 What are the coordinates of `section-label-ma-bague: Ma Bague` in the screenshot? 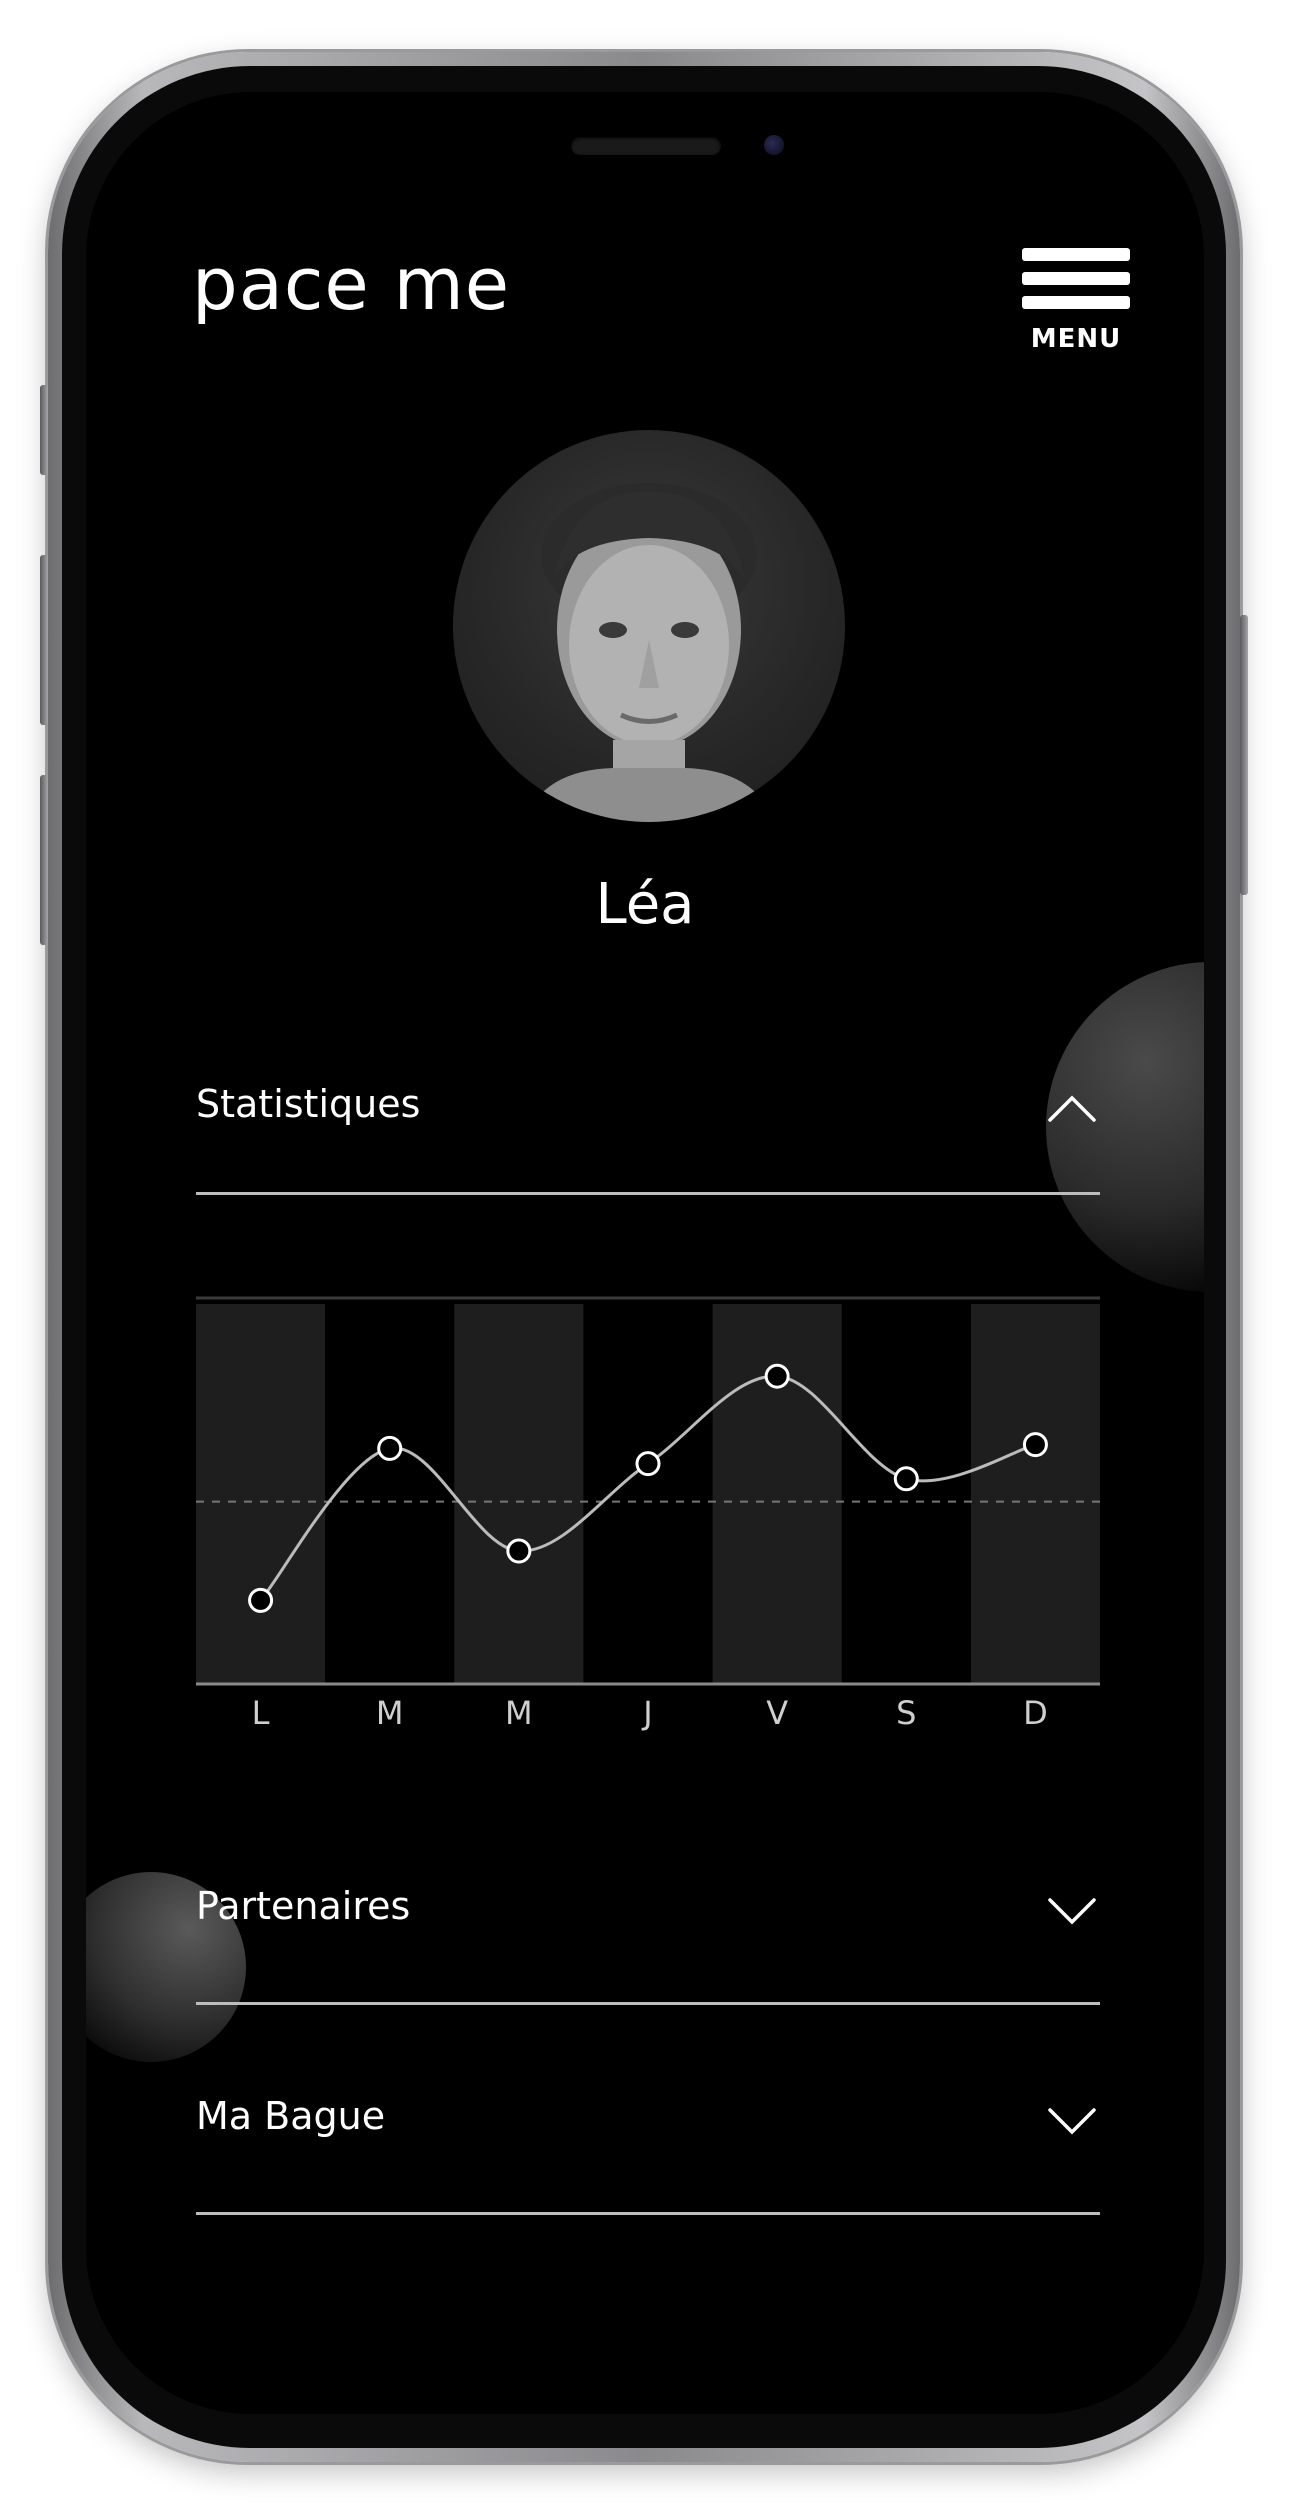 It's located at (291, 2116).